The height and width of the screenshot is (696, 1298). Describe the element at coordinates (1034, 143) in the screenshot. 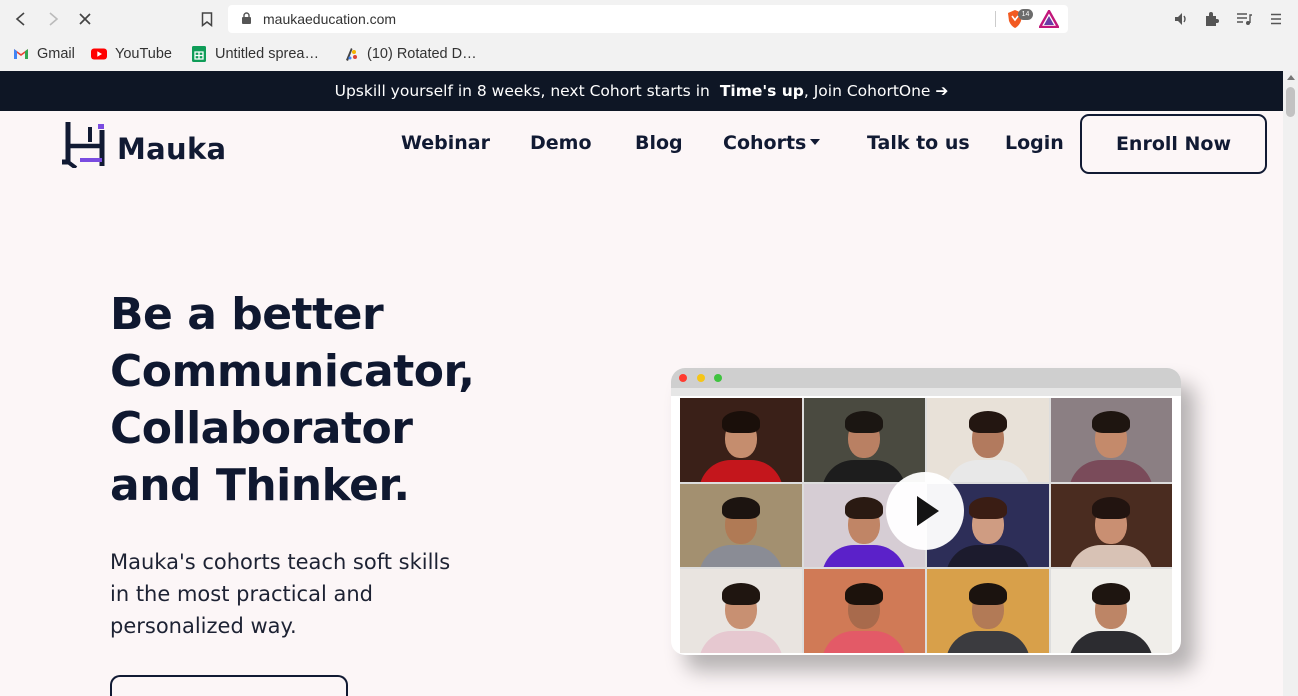

I see `nav-login: Login` at that location.